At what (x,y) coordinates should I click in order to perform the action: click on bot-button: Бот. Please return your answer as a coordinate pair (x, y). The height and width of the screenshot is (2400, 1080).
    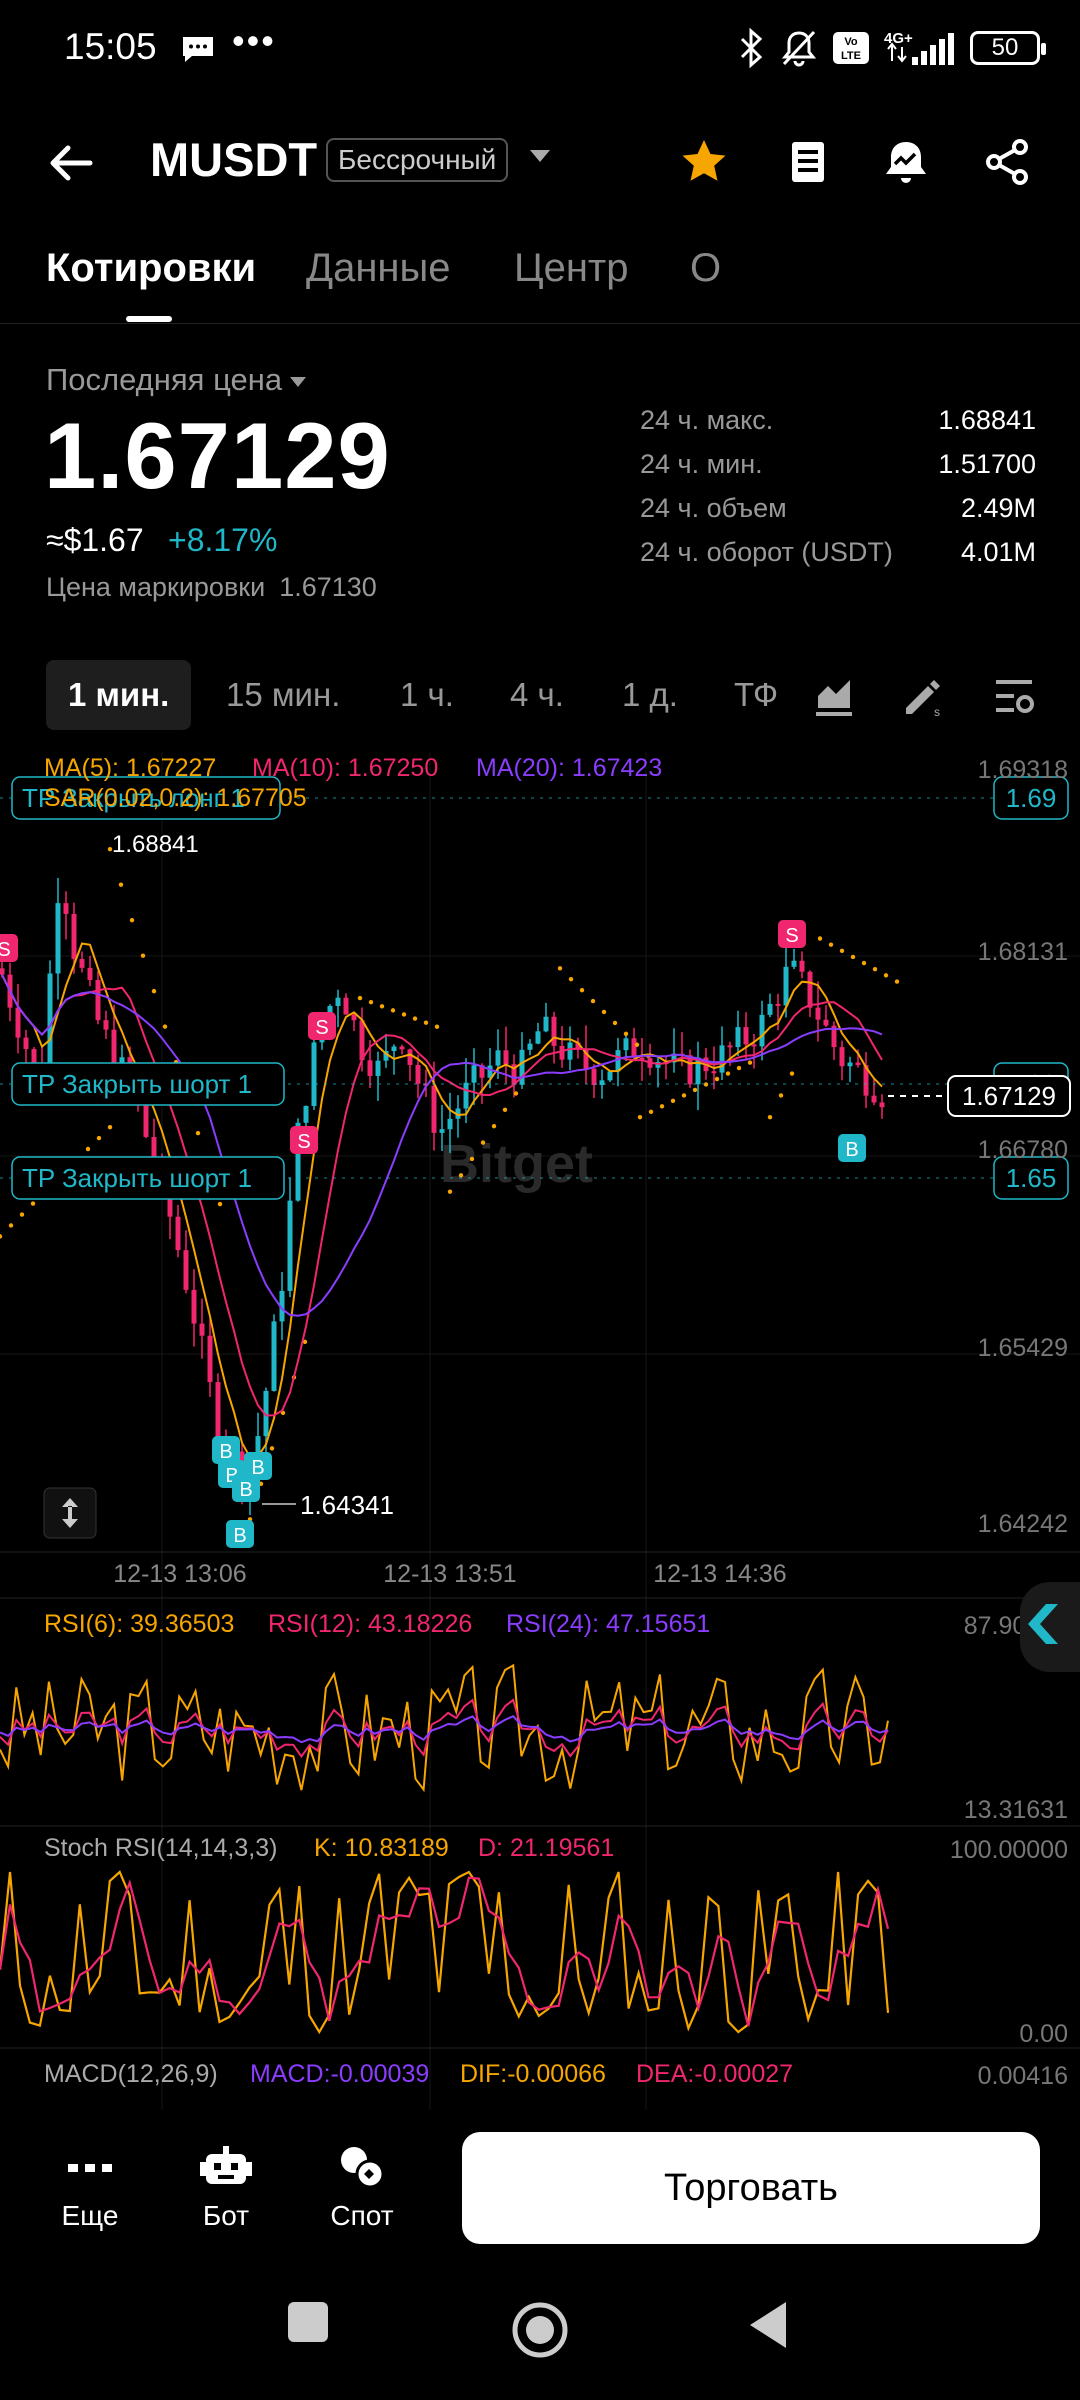
    Looking at the image, I should click on (226, 2187).